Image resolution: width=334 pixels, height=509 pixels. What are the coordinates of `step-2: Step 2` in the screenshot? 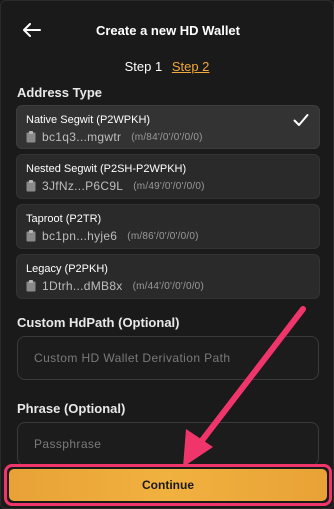 It's located at (191, 66).